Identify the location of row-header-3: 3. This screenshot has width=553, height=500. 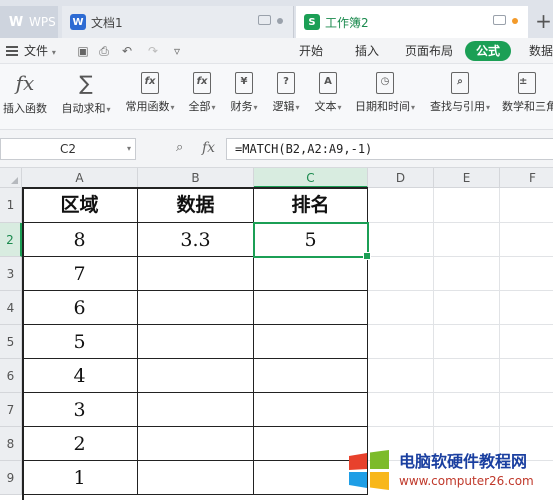
(11, 274).